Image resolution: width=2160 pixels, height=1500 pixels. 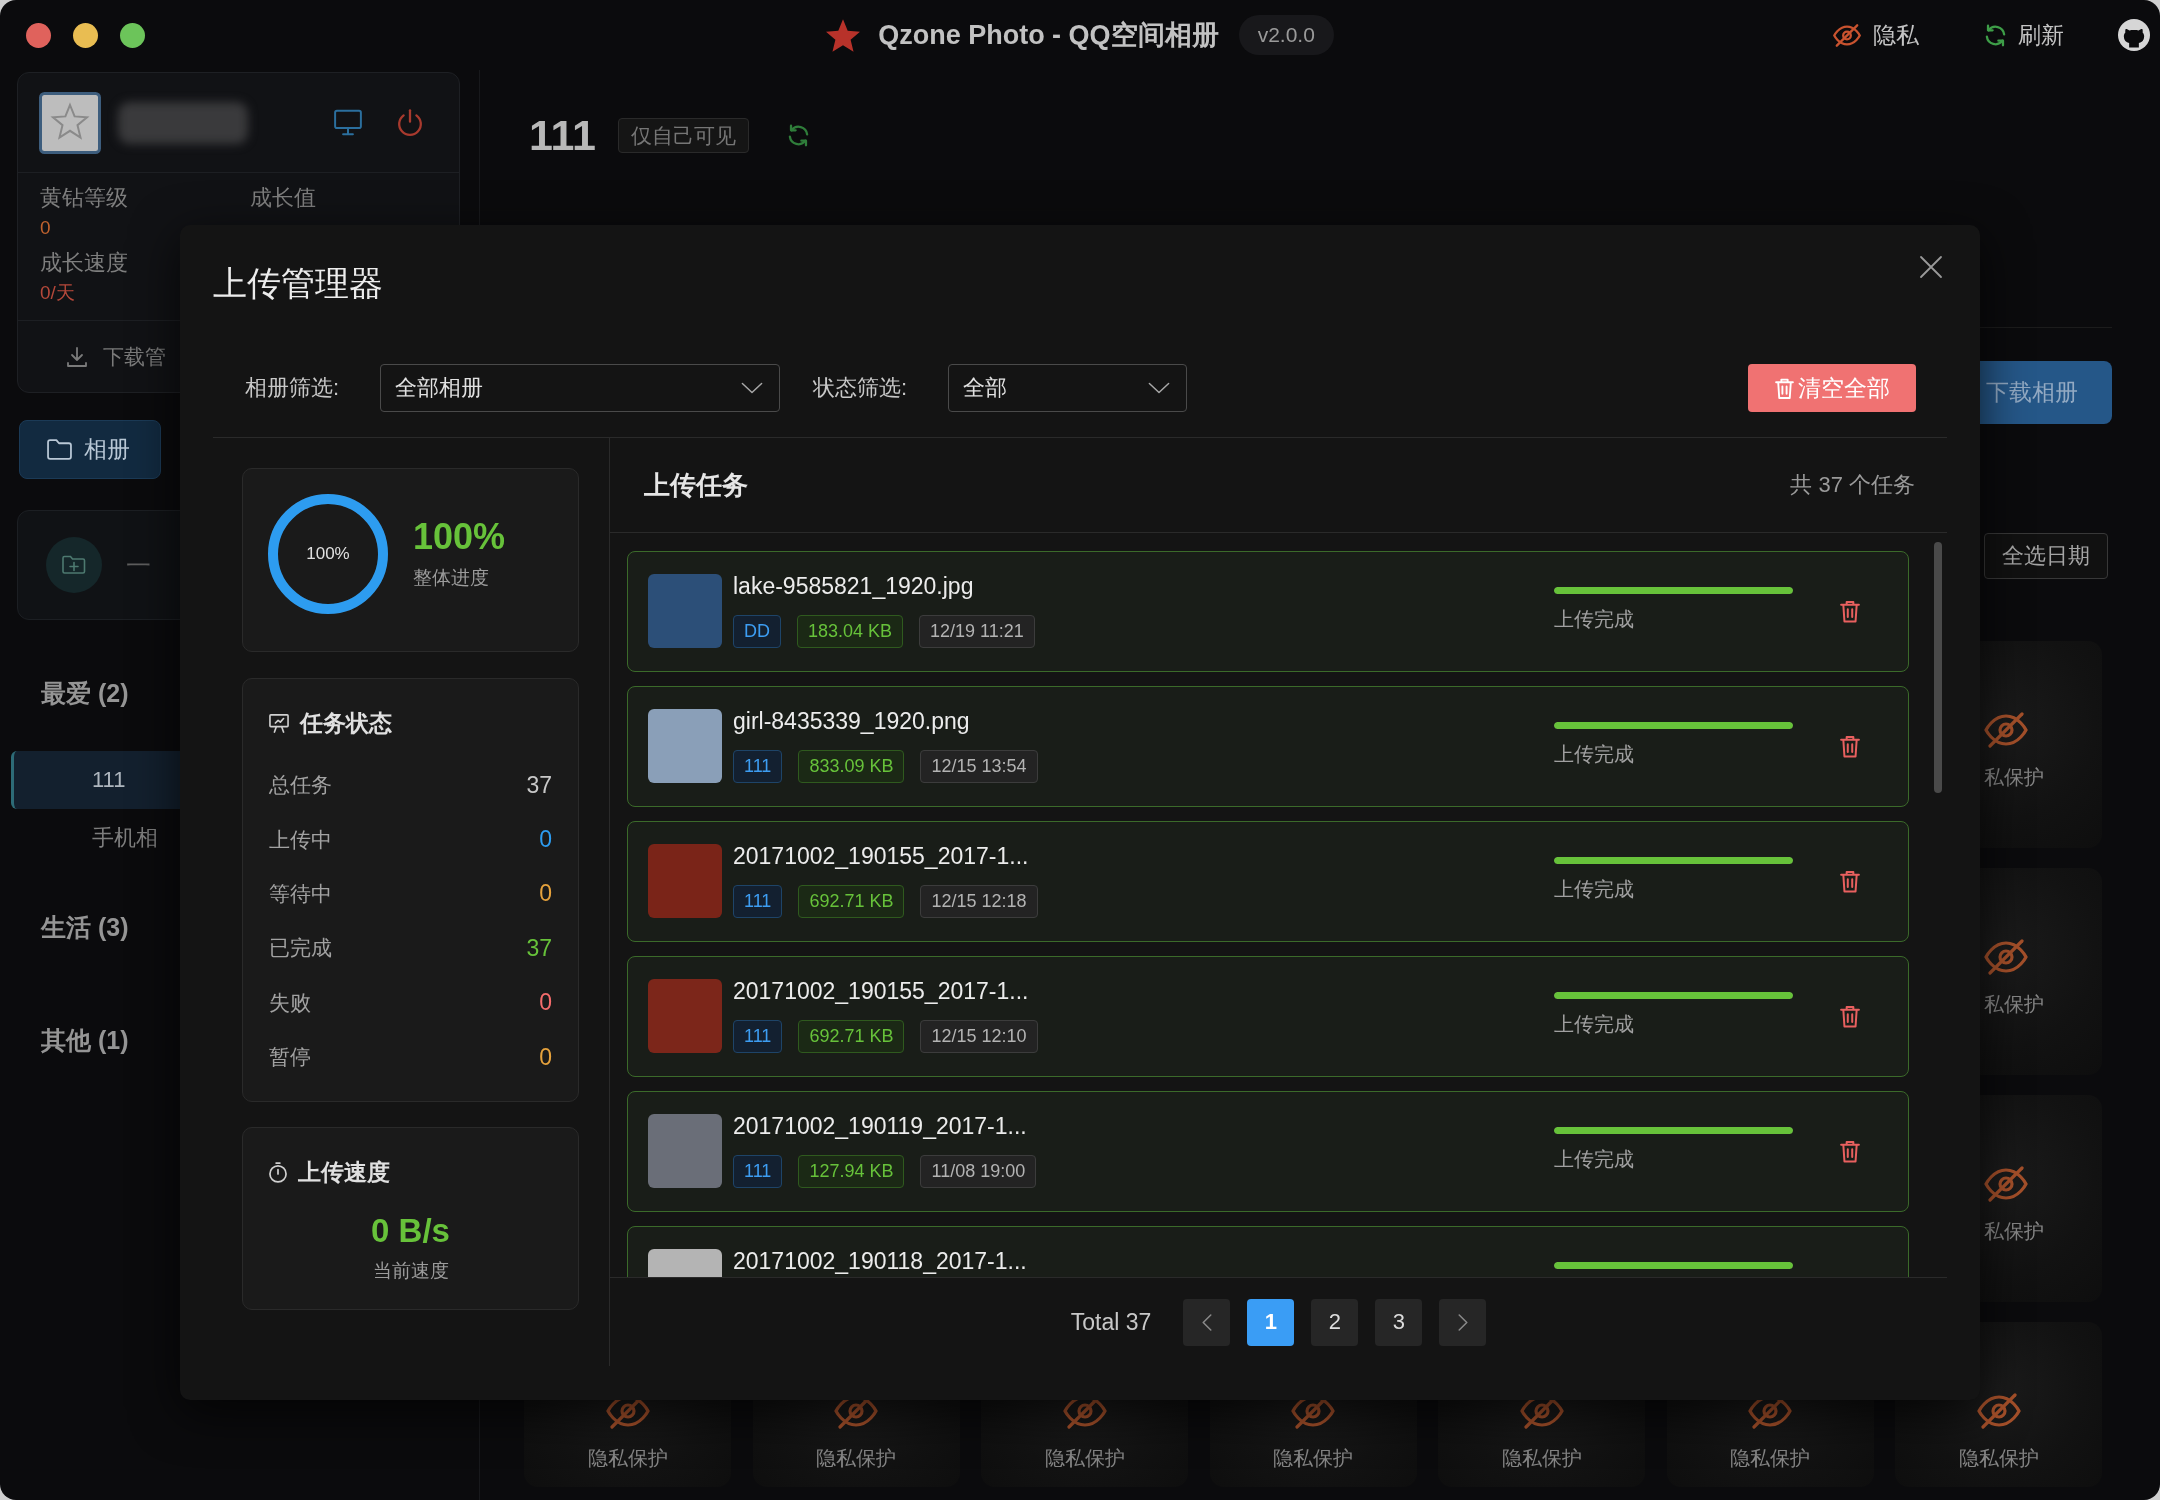 What do you see at coordinates (85, 693) in the screenshot?
I see `album-group-heading: 最爱 (2)` at bounding box center [85, 693].